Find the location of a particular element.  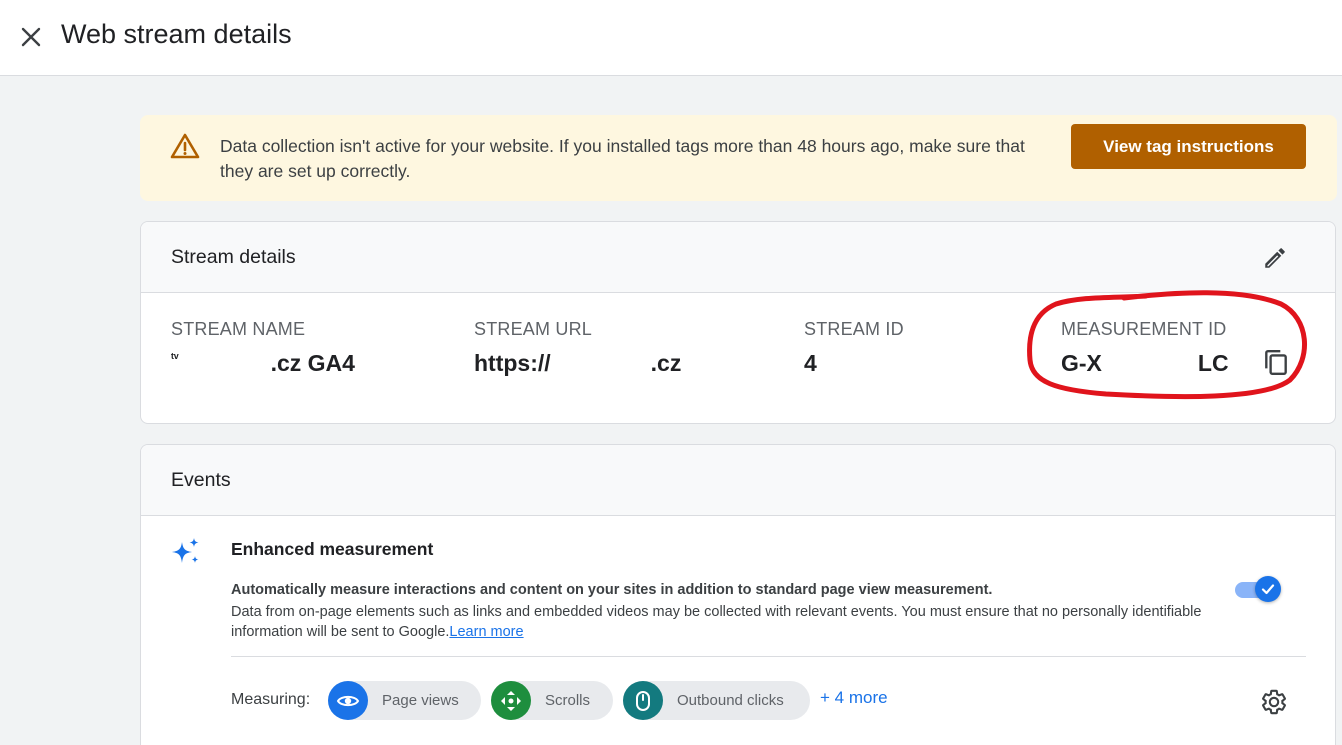

toggle-knob is located at coordinates (1268, 589).